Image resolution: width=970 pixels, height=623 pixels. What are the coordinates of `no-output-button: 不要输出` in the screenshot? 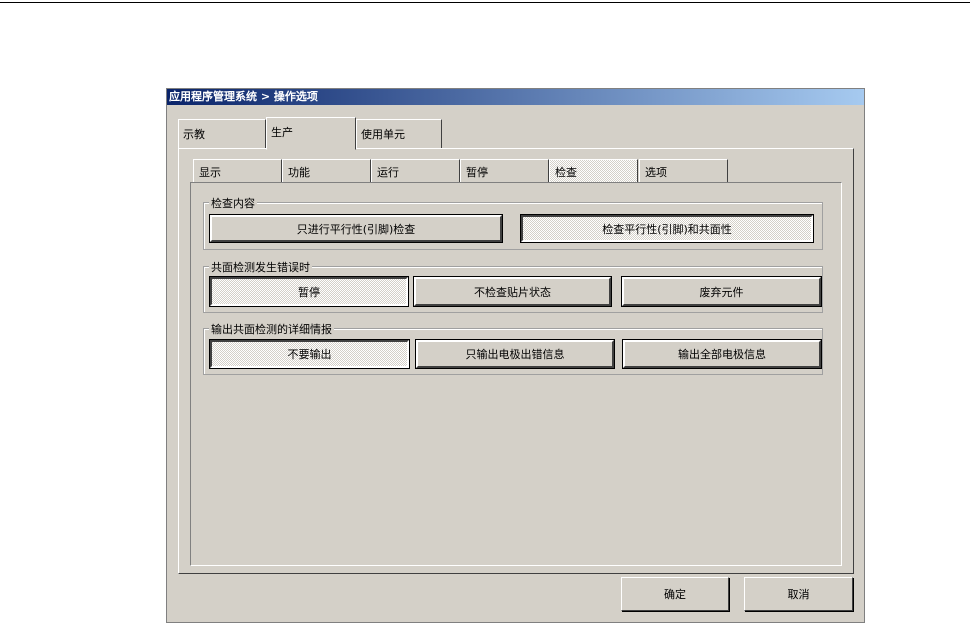 It's located at (309, 354).